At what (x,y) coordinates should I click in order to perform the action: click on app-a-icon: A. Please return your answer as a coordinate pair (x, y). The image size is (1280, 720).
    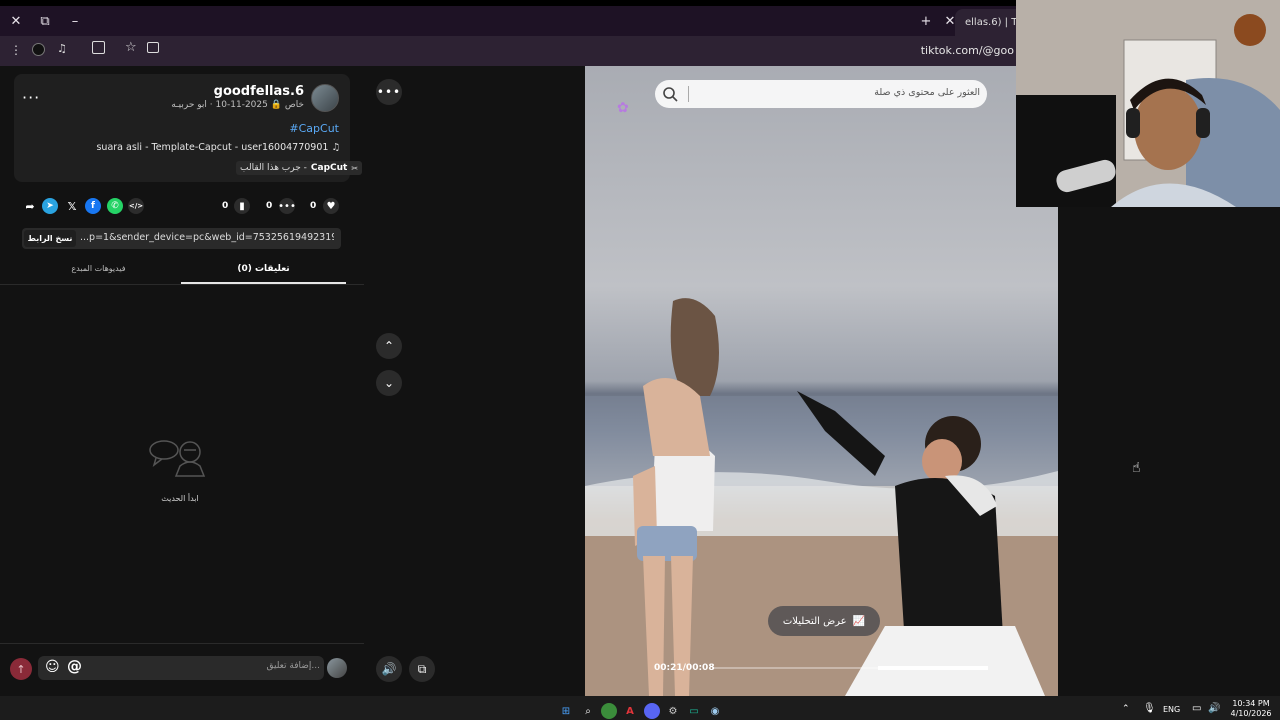
    Looking at the image, I should click on (630, 711).